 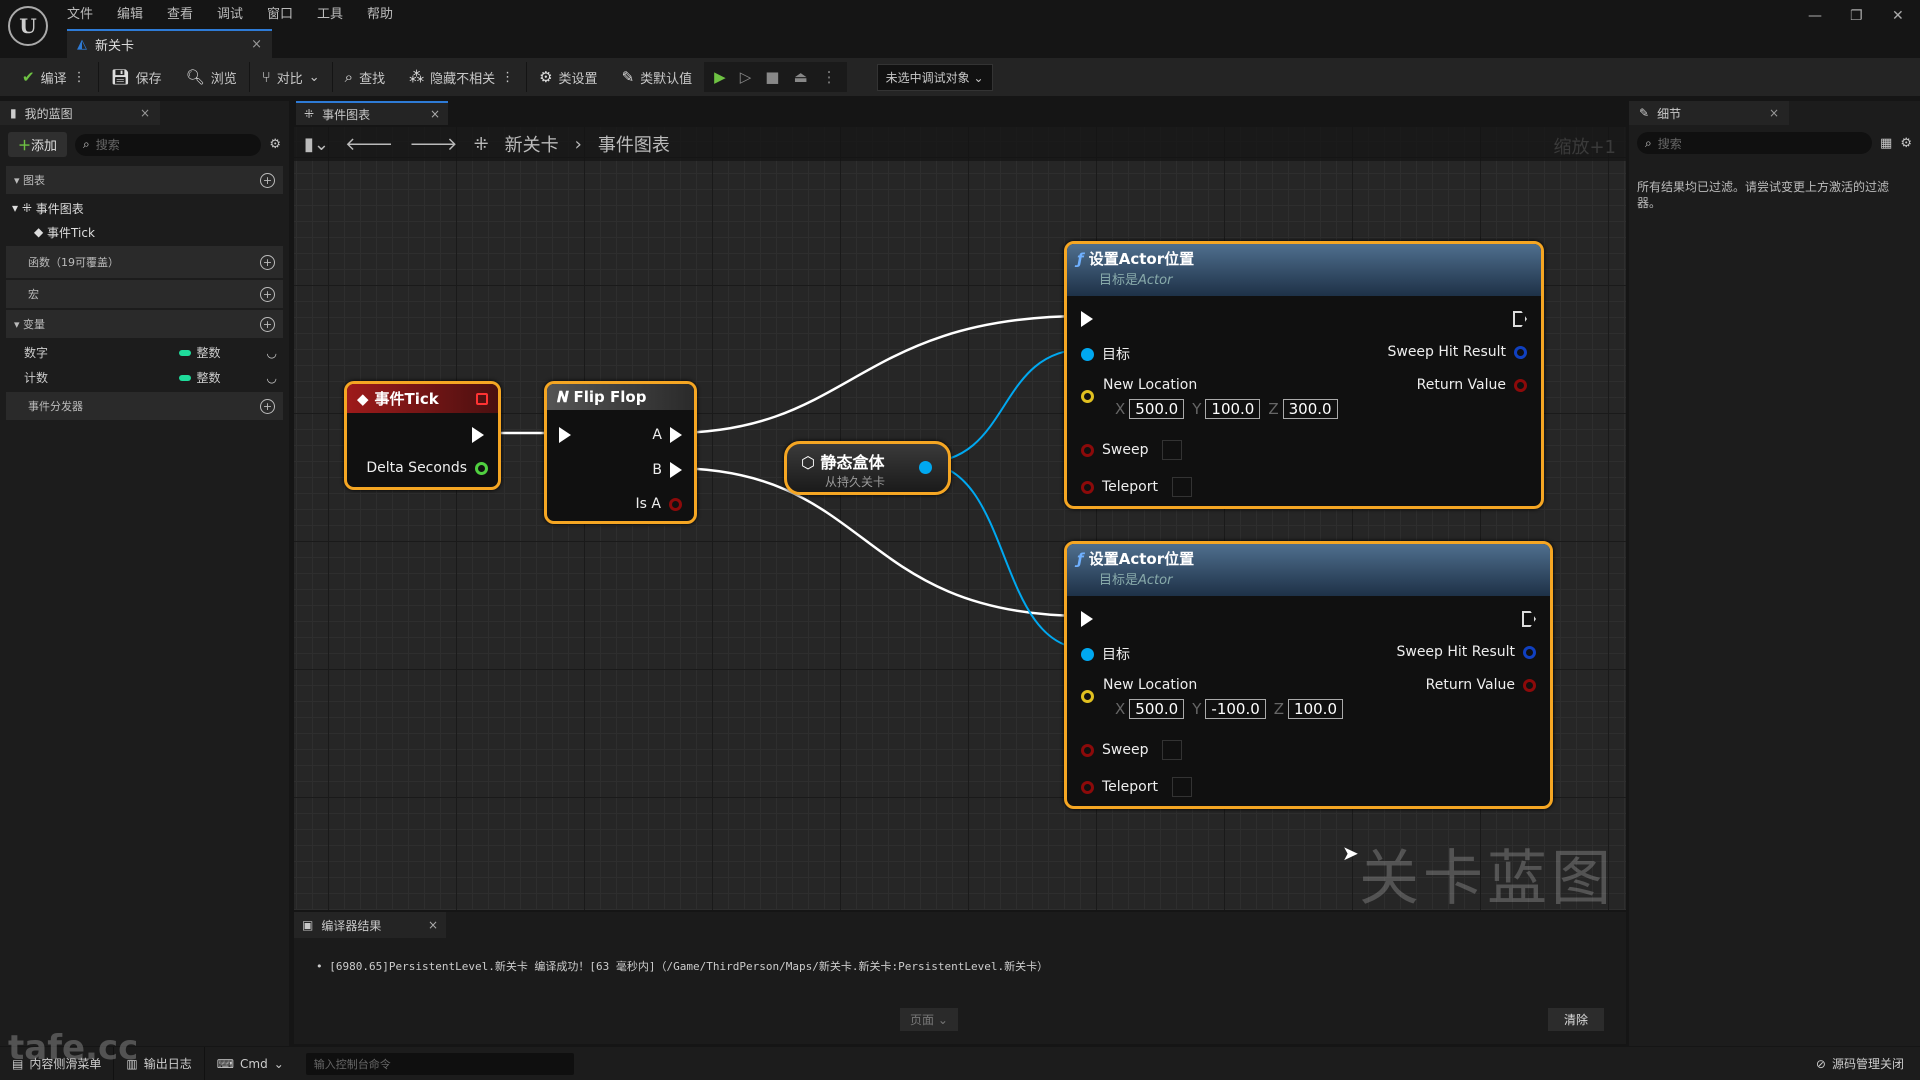 I want to click on compile-button: ✔ 编译 ⋮, so click(x=54, y=77).